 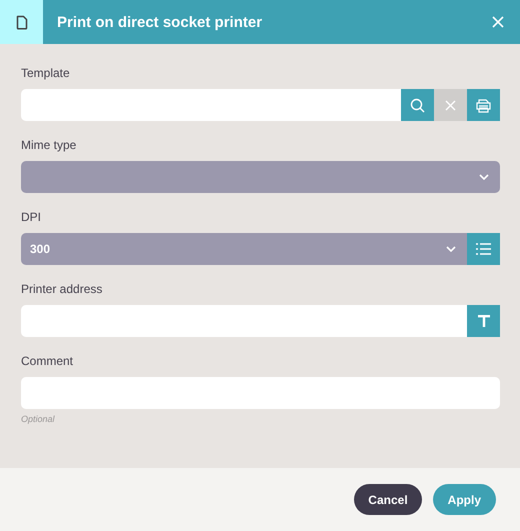 What do you see at coordinates (160, 22) in the screenshot?
I see `window-title: Print on direct socket printer` at bounding box center [160, 22].